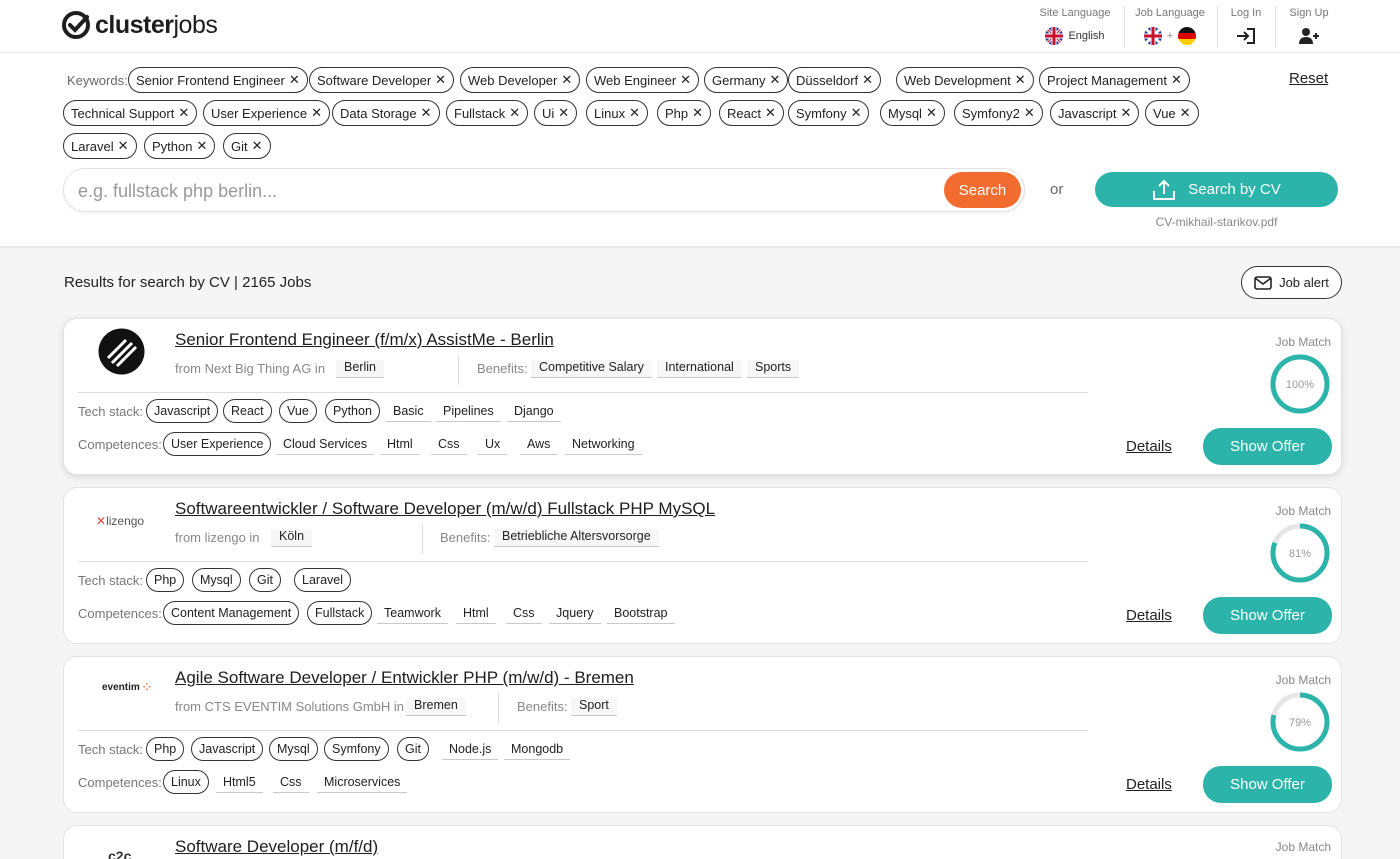 The image size is (1400, 859). I want to click on job-alert-button: Job alert, so click(1291, 282).